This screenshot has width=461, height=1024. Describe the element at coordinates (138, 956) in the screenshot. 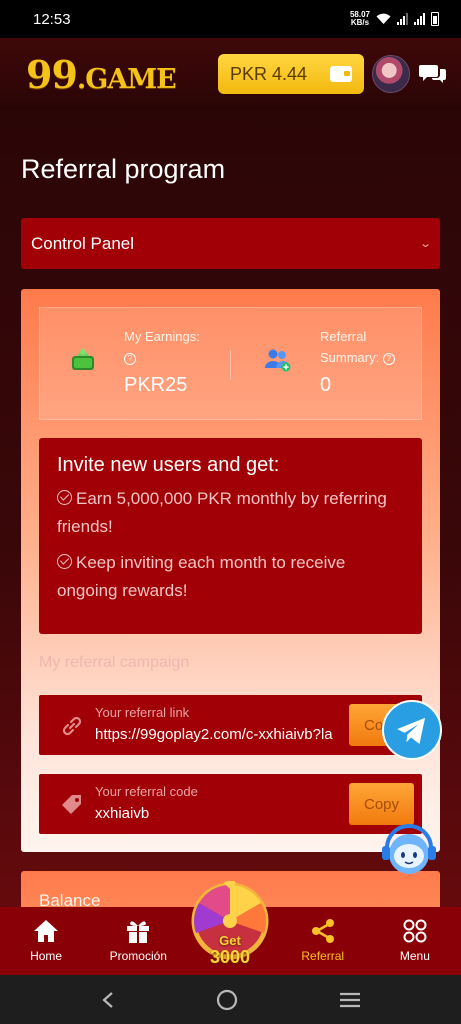

I see `nav-label-promocion: Promoción` at that location.